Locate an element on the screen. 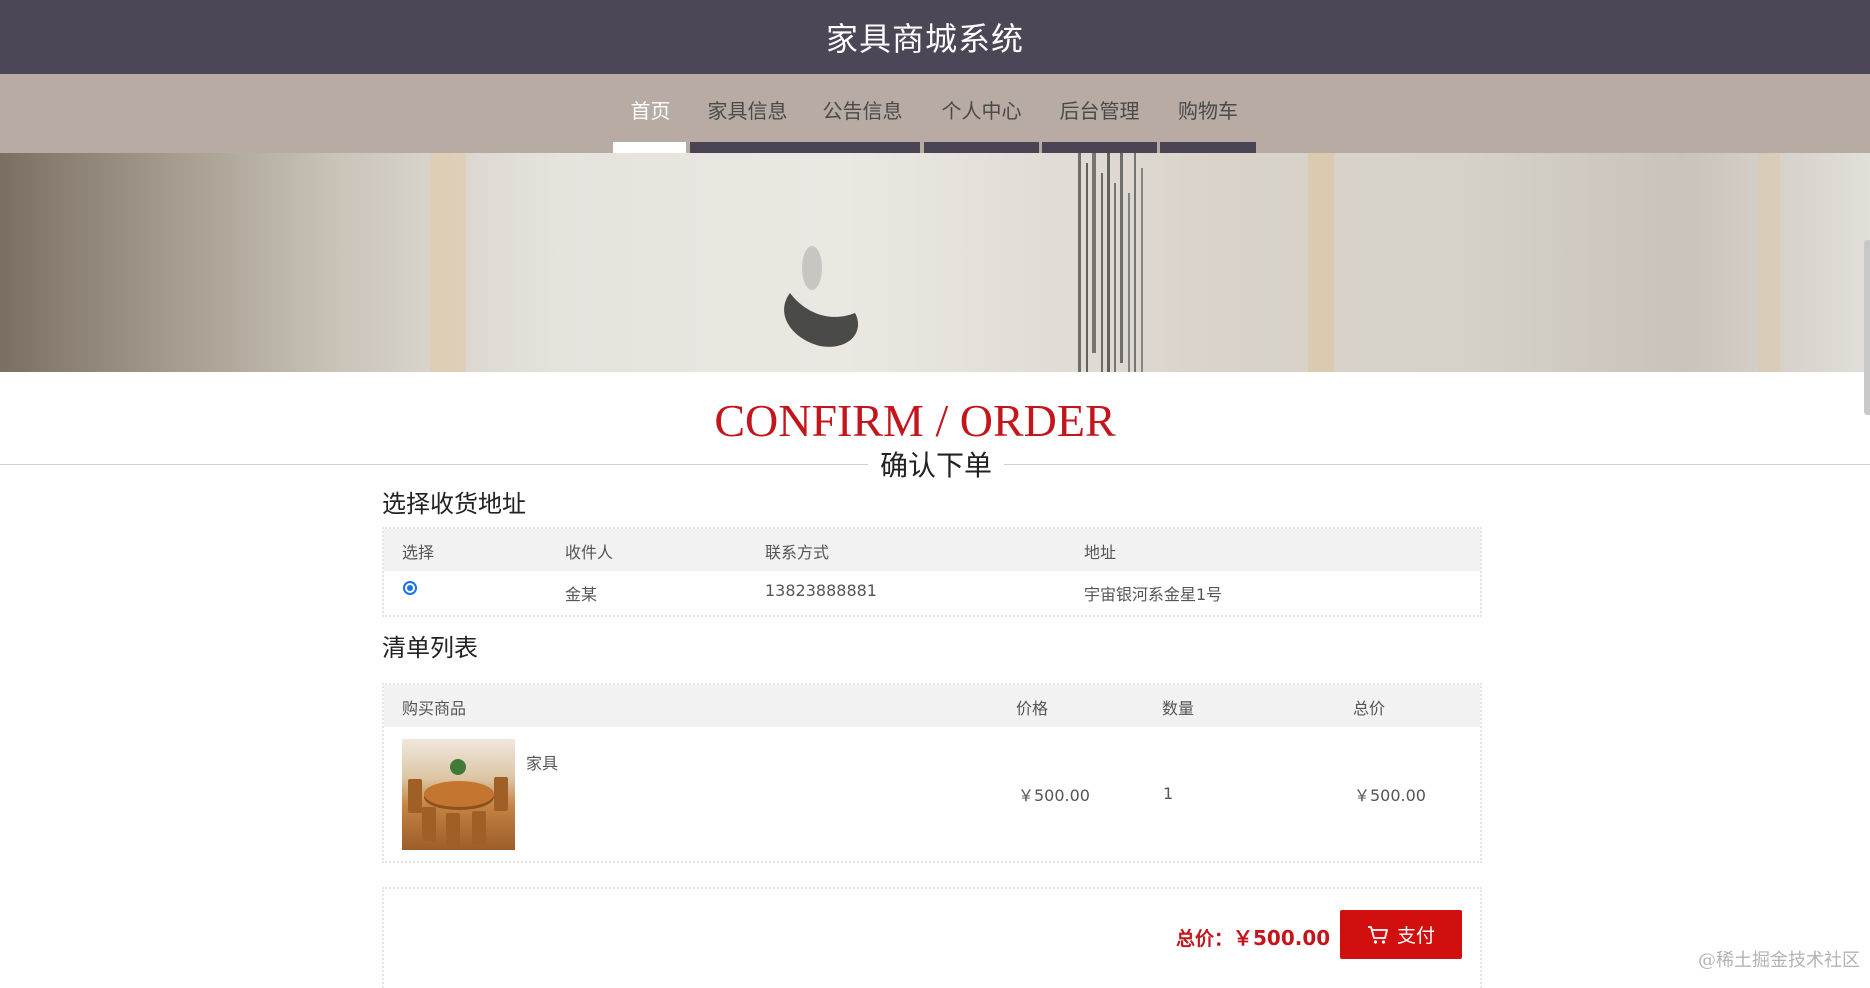  product-image is located at coordinates (458, 794).